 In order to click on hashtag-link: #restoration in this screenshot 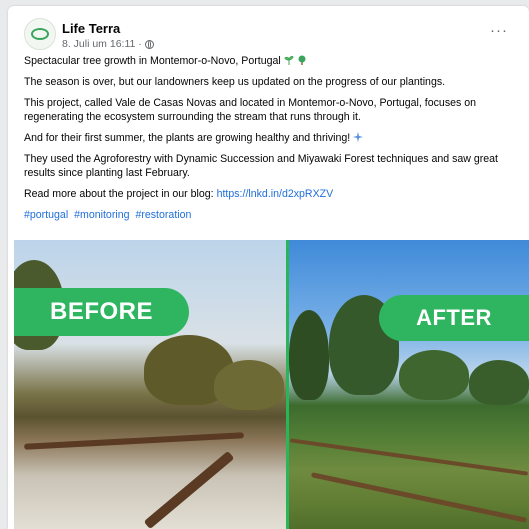, I will do `click(163, 215)`.